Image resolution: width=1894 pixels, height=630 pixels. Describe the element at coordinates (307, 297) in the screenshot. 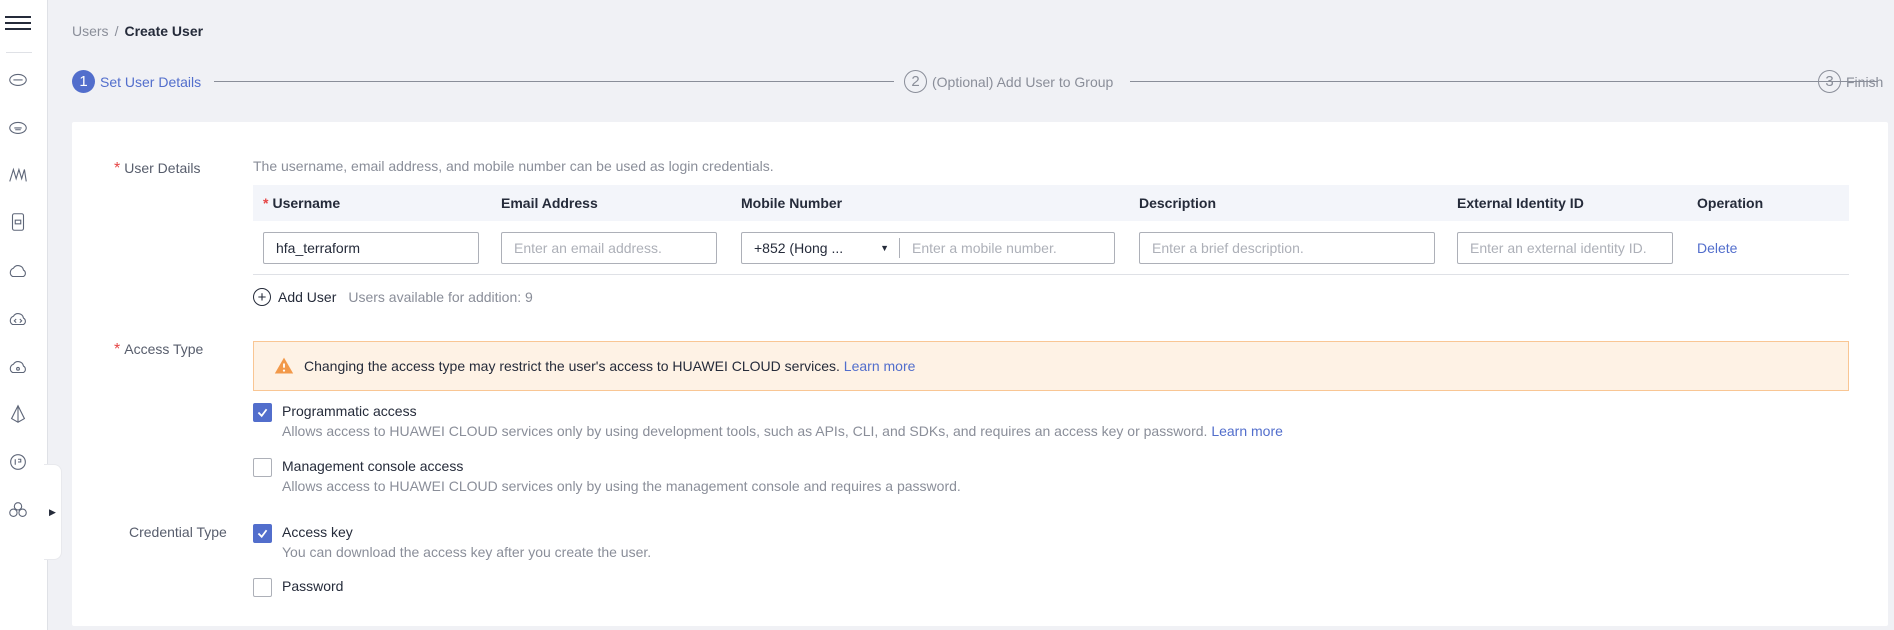

I see `add-user-label: Add User` at that location.